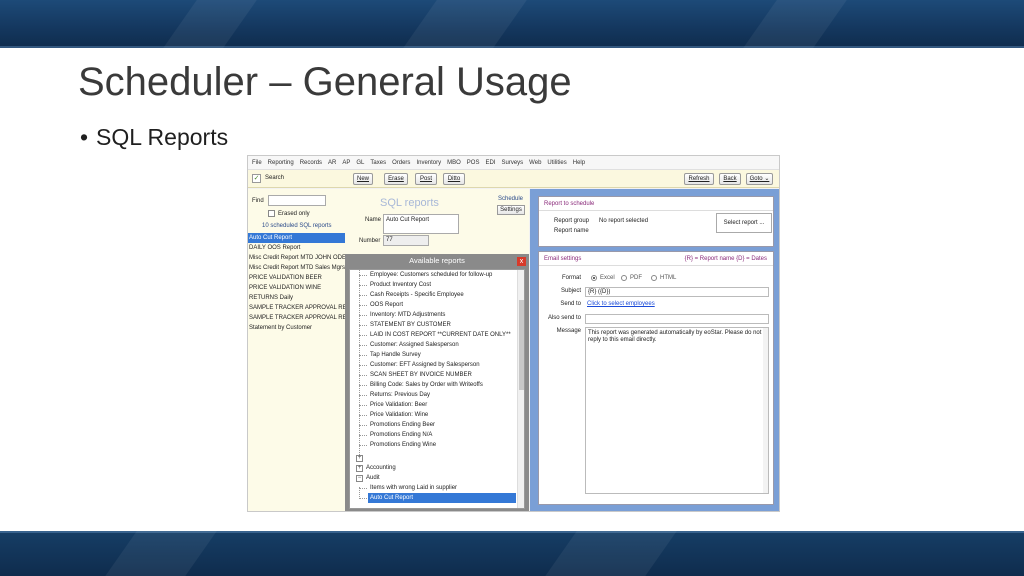  Describe the element at coordinates (401, 163) in the screenshot. I see `menu-item: Orders` at that location.